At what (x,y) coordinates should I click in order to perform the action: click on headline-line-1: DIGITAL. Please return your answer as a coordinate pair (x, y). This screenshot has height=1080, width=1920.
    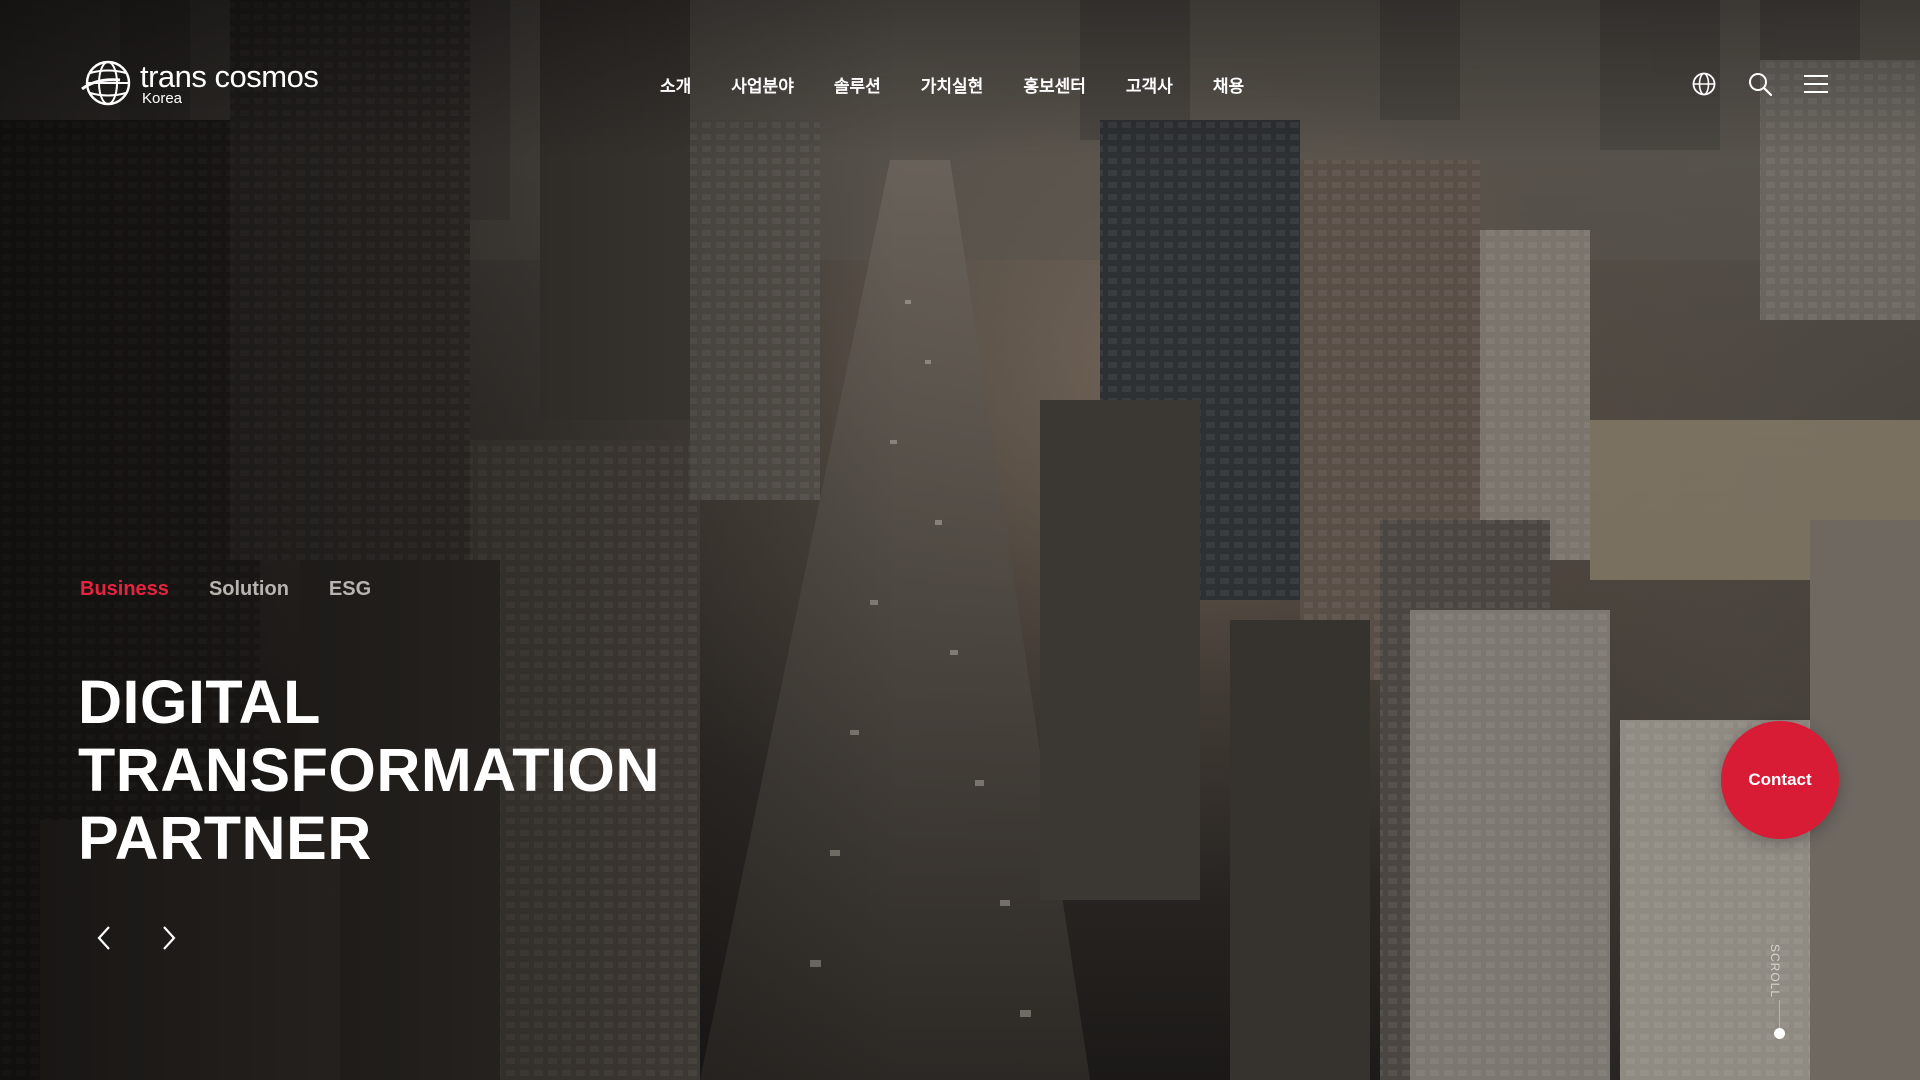
    Looking at the image, I should click on (199, 702).